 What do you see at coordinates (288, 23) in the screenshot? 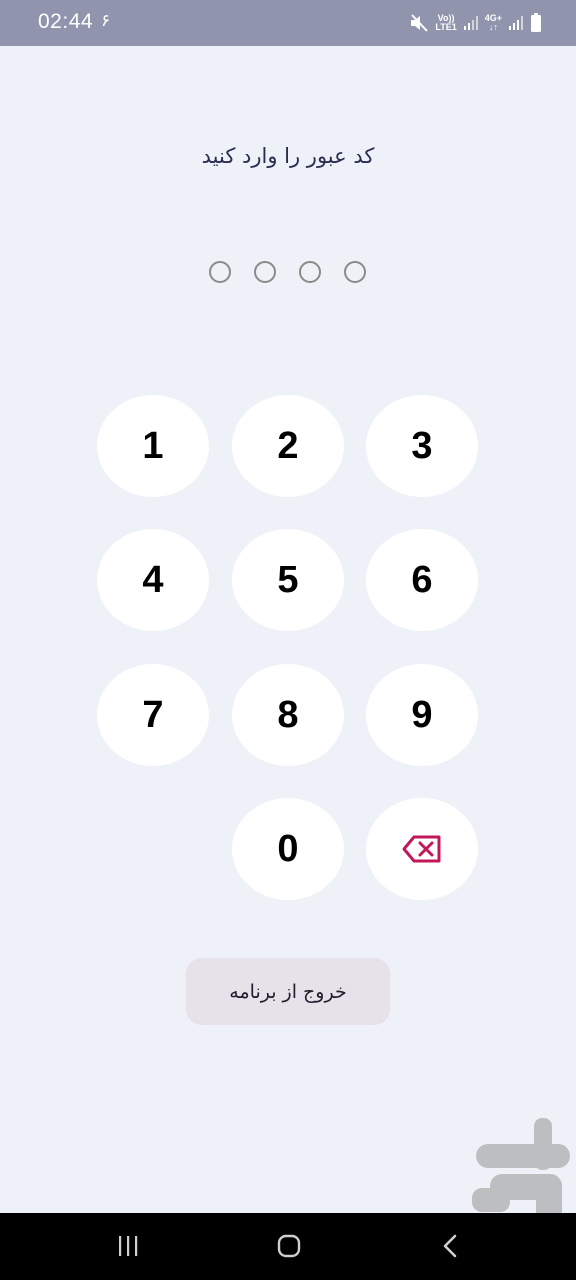
I see `status-bar: 02:44 ۶ Vo)) LTE1 4G+ ↓↑` at bounding box center [288, 23].